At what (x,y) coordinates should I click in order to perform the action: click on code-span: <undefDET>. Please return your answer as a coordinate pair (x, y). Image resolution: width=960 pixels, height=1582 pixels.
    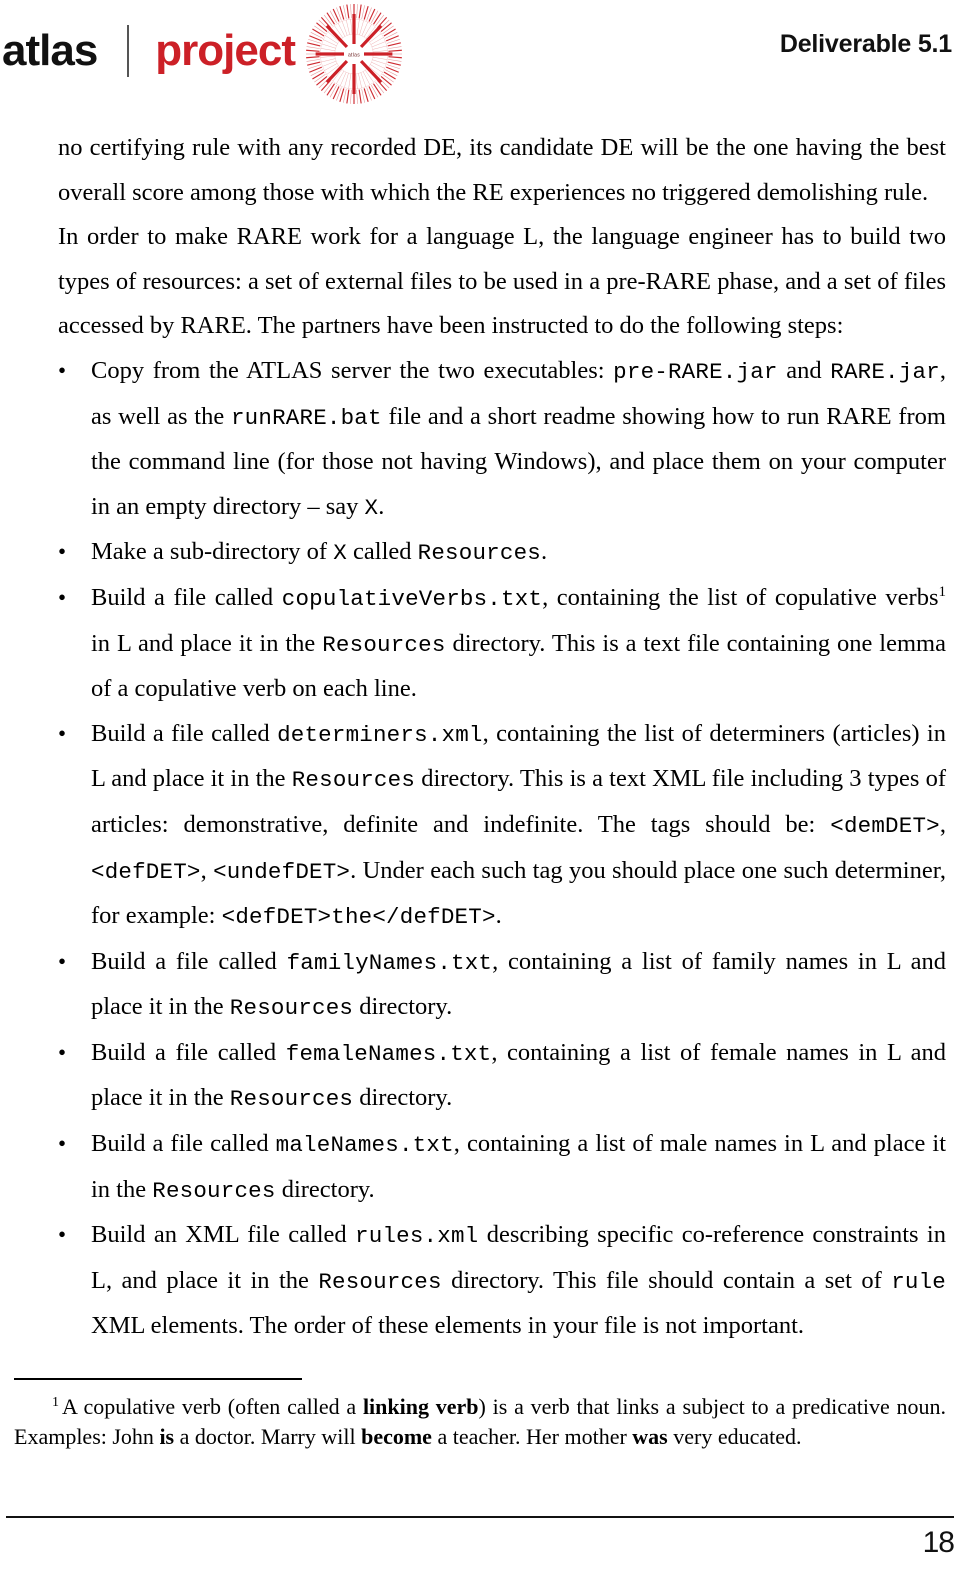
    Looking at the image, I should click on (282, 871).